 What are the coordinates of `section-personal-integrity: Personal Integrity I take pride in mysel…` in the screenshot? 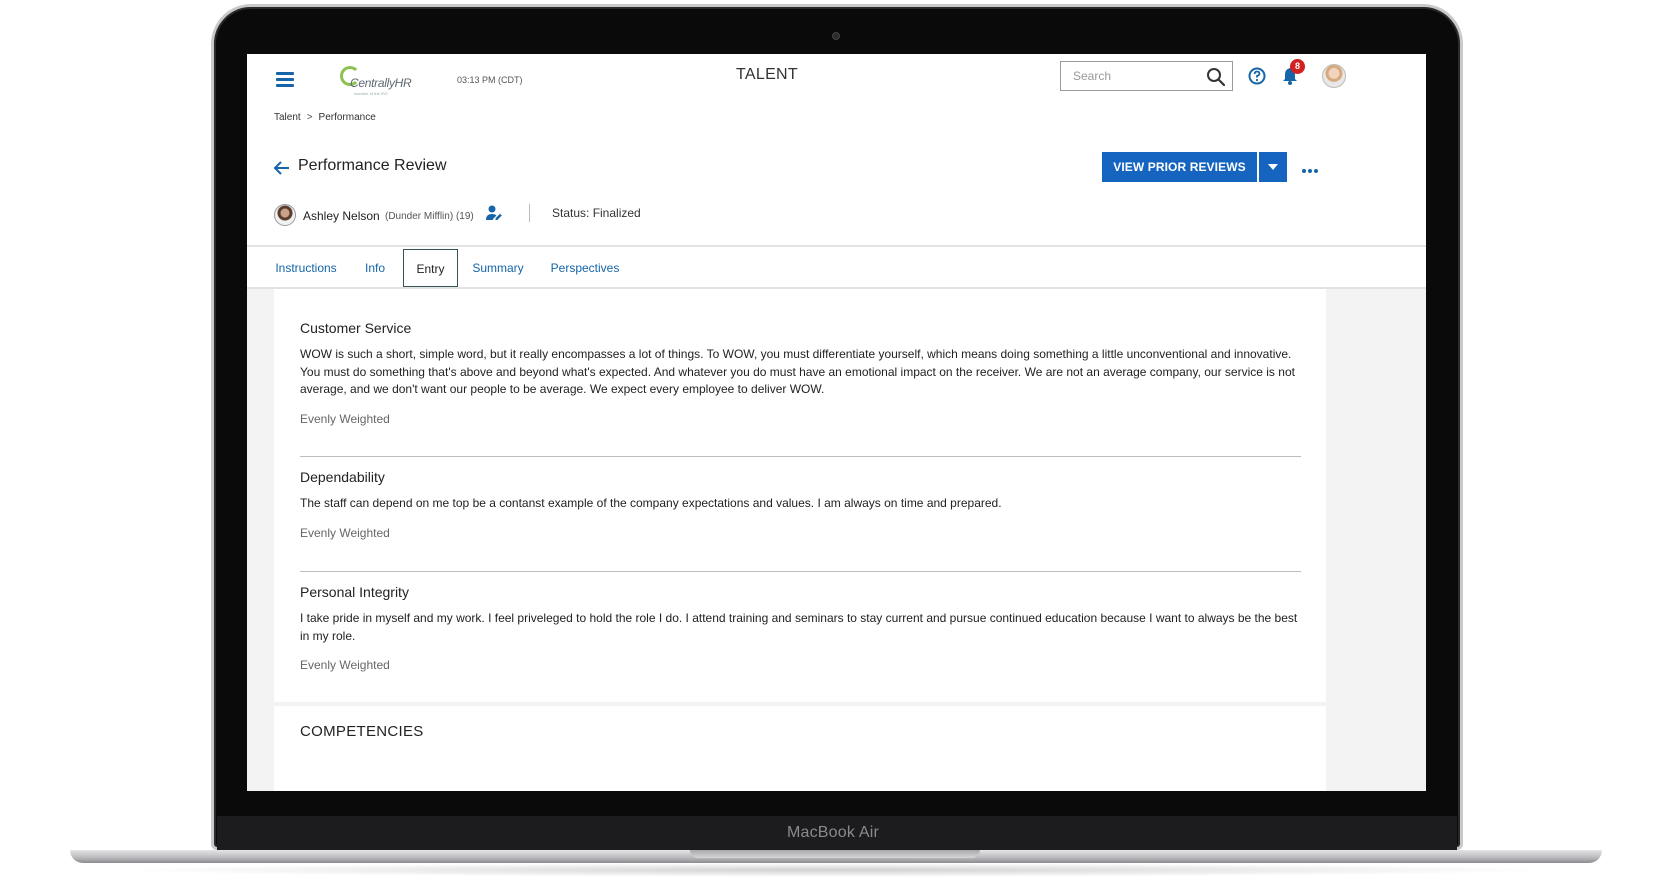 It's located at (801, 628).